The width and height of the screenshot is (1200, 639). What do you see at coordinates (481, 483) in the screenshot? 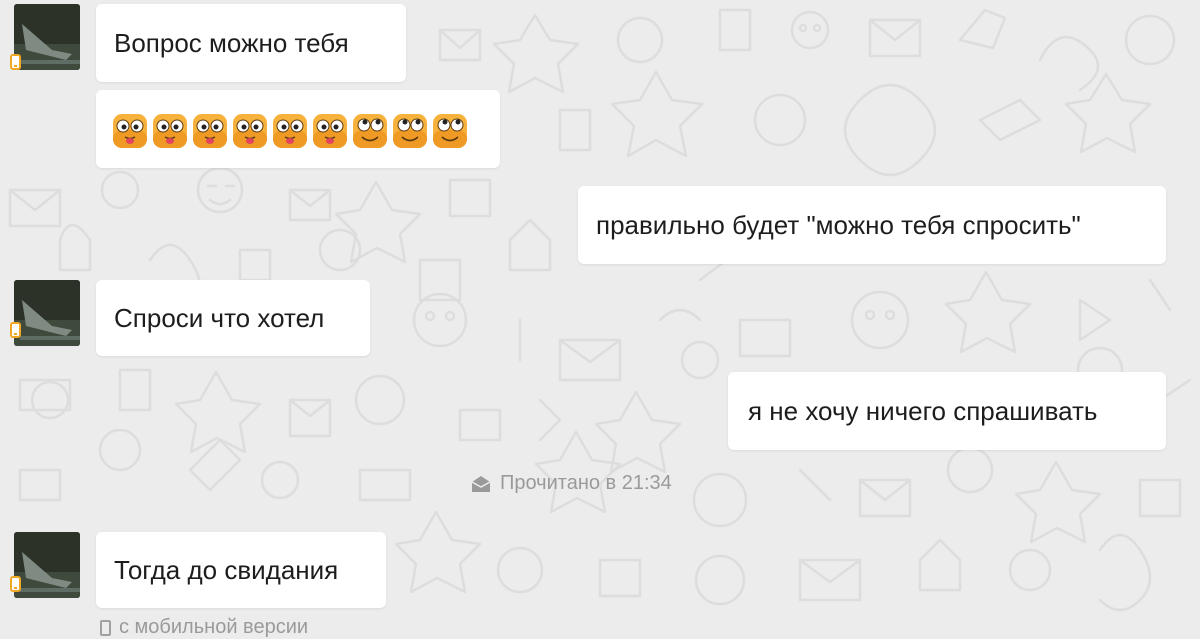
I see `envelope-open-icon` at bounding box center [481, 483].